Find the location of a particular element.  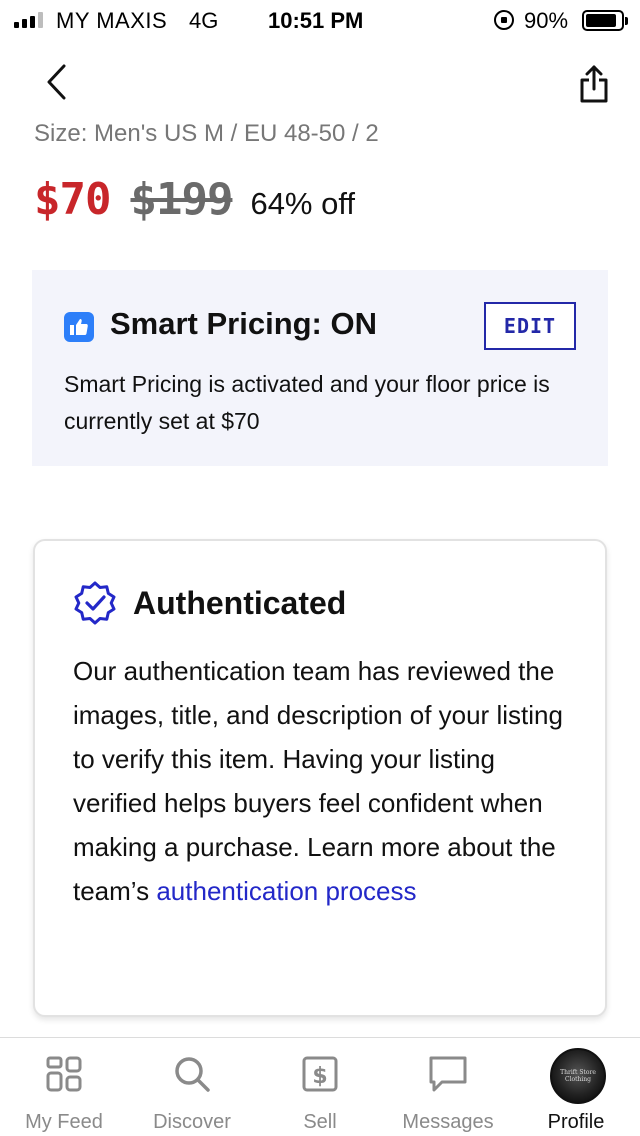

message-icon is located at coordinates (448, 1074).